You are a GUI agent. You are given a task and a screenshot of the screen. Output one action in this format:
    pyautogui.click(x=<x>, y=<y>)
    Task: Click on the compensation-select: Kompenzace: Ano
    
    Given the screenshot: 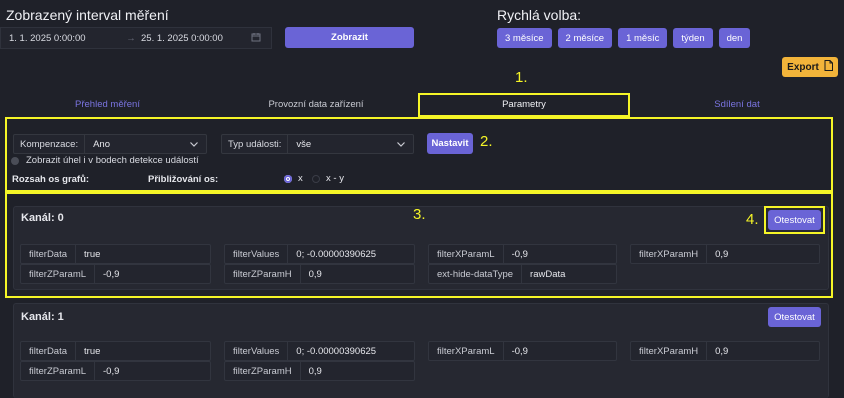 What is the action you would take?
    pyautogui.click(x=110, y=144)
    